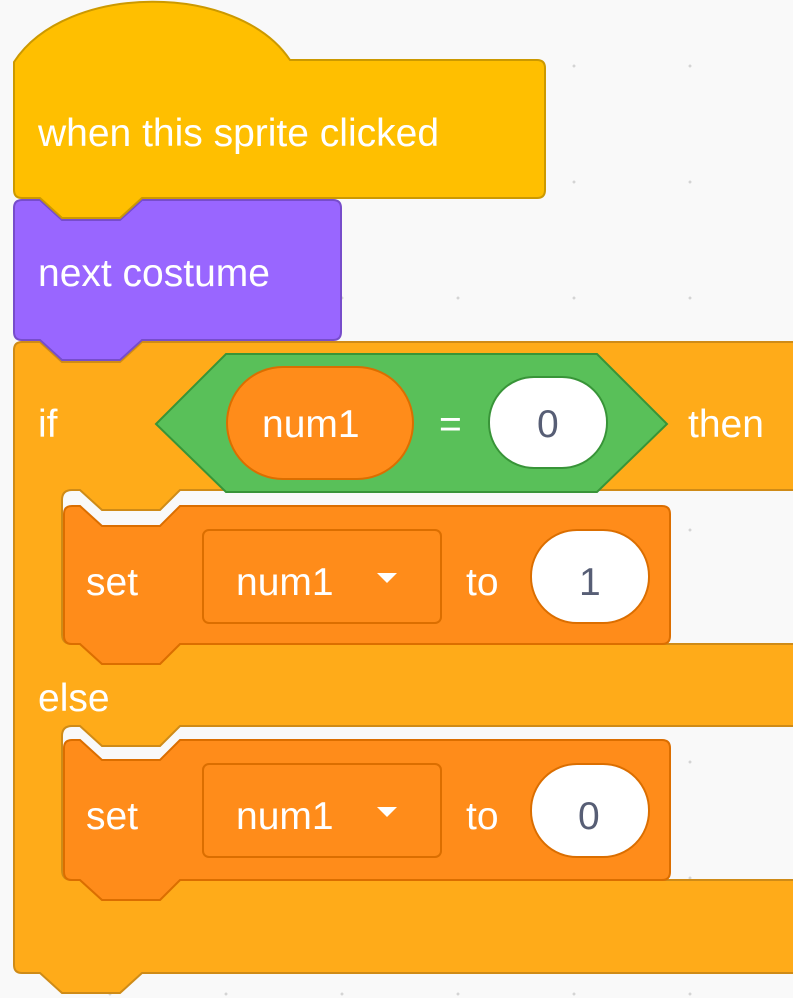 The image size is (793, 998). I want to click on to-label-else: to, so click(482, 816).